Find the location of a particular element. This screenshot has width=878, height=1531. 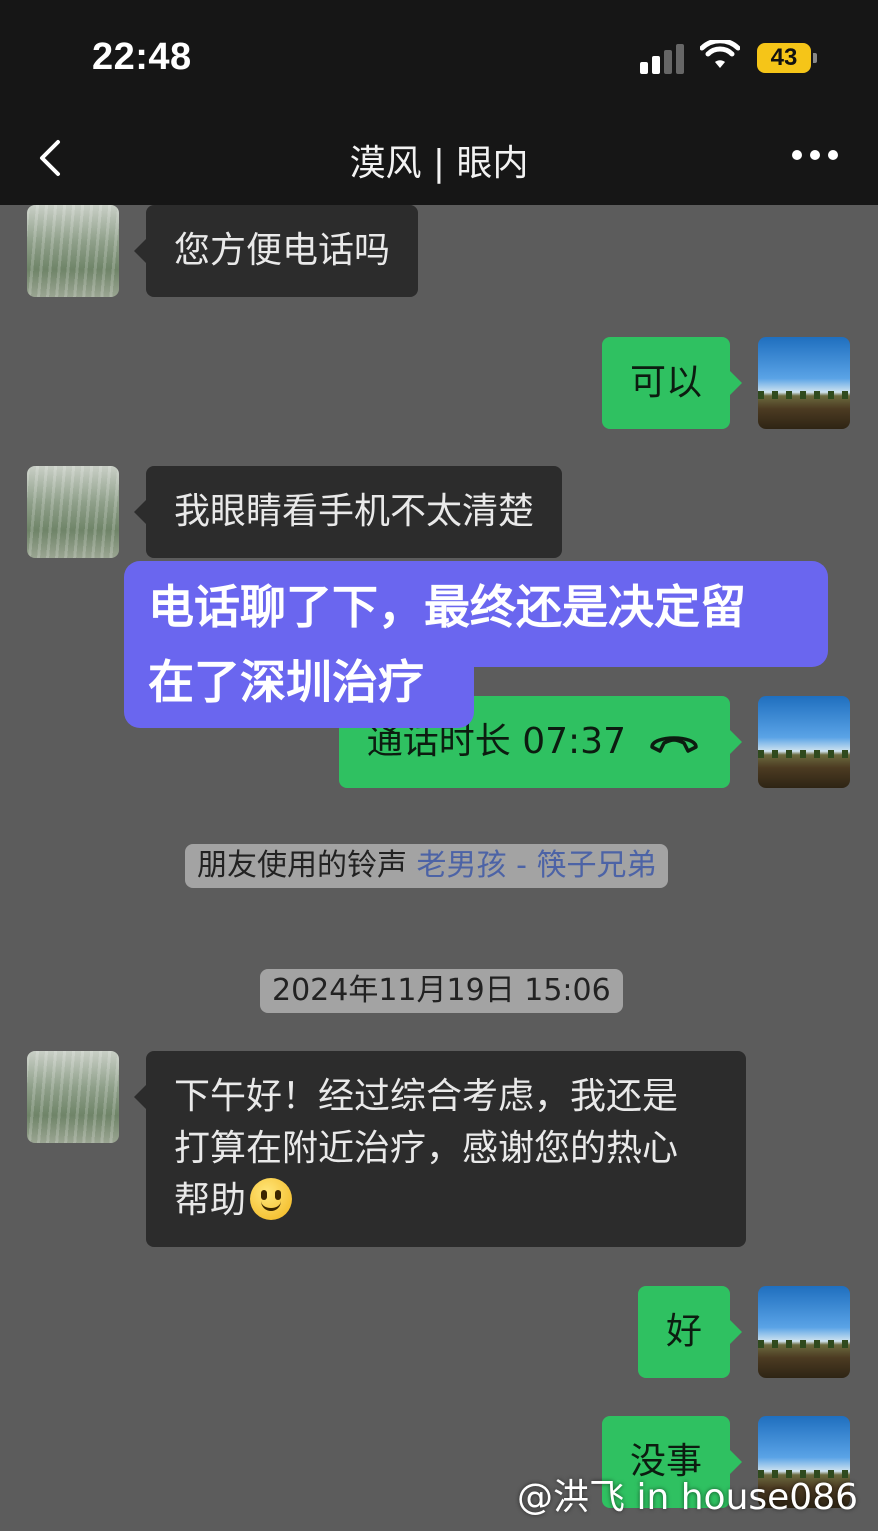

message-bubble-incoming: 我眼睛看手机不太清楚 is located at coordinates (348, 512).